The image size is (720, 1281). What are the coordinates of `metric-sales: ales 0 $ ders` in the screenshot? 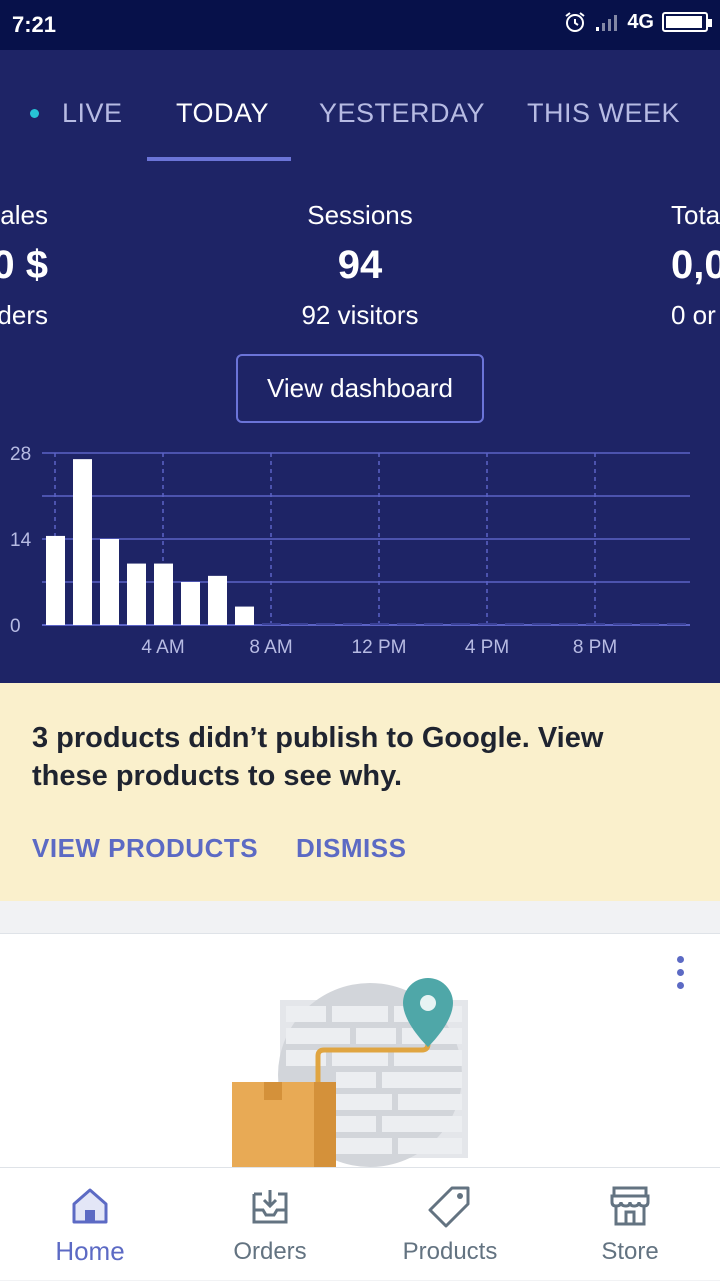 It's located at (24, 265).